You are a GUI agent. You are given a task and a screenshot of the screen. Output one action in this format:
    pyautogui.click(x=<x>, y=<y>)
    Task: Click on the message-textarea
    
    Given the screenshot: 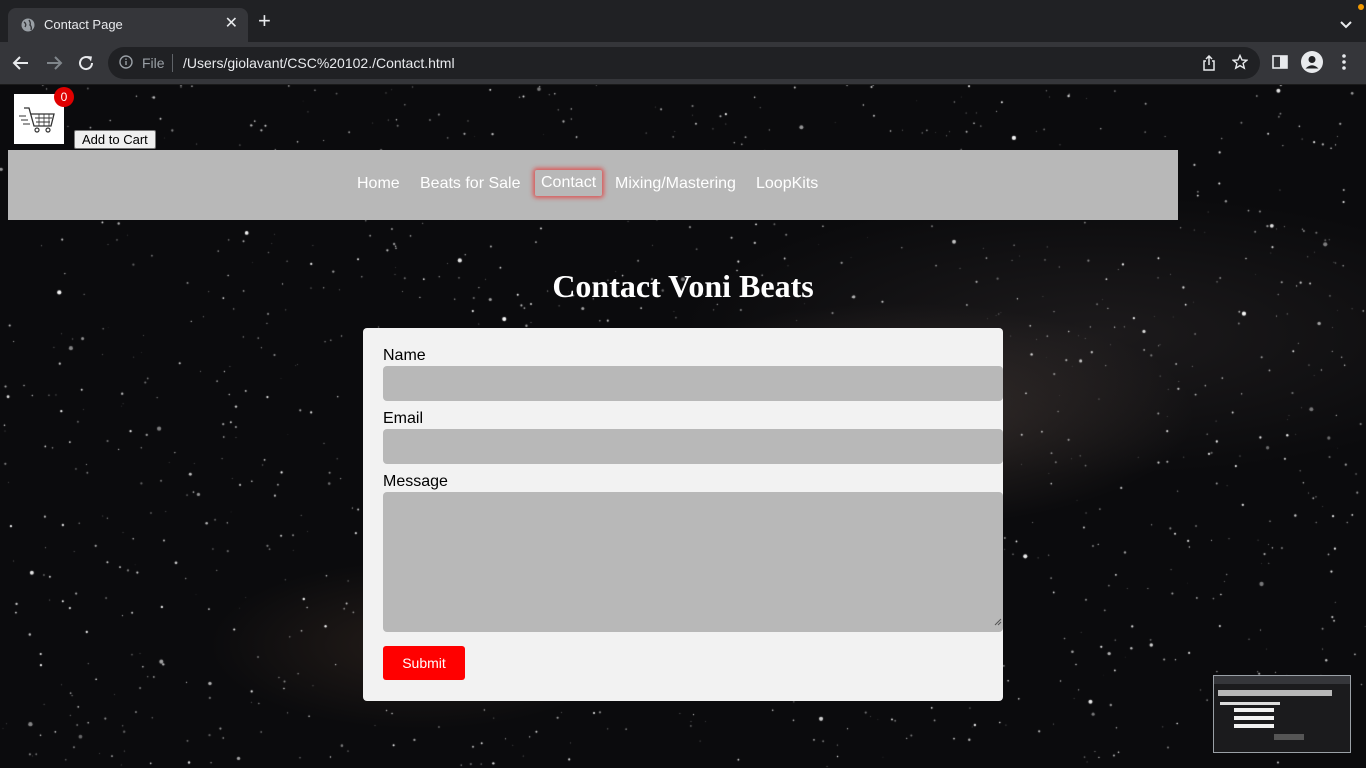 What is the action you would take?
    pyautogui.click(x=693, y=562)
    